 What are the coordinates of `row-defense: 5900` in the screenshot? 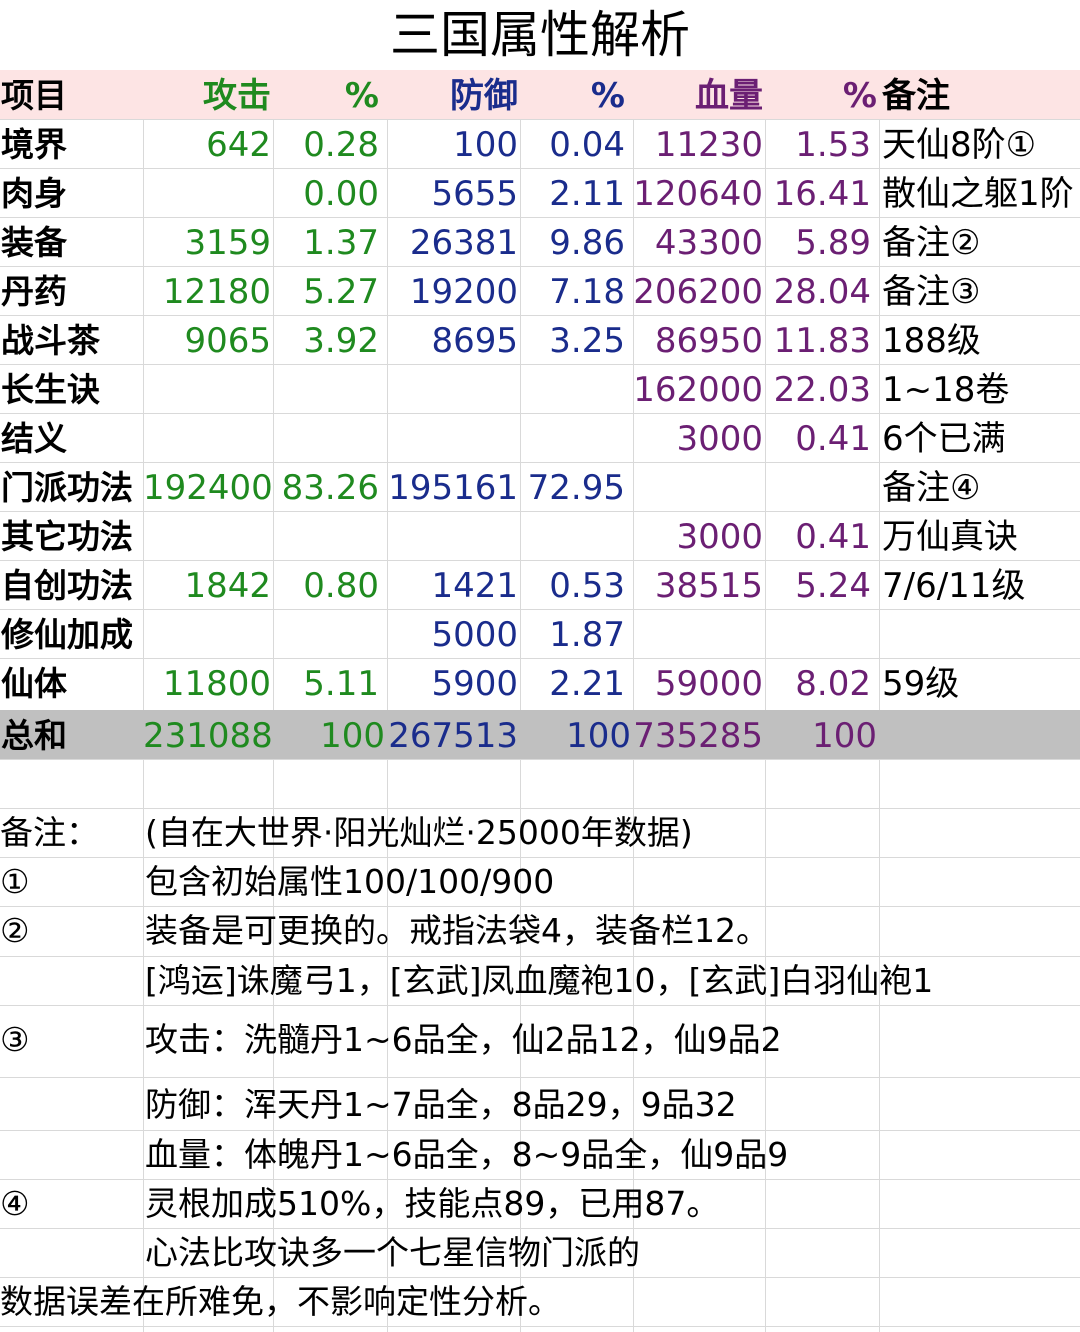 It's located at (474, 684).